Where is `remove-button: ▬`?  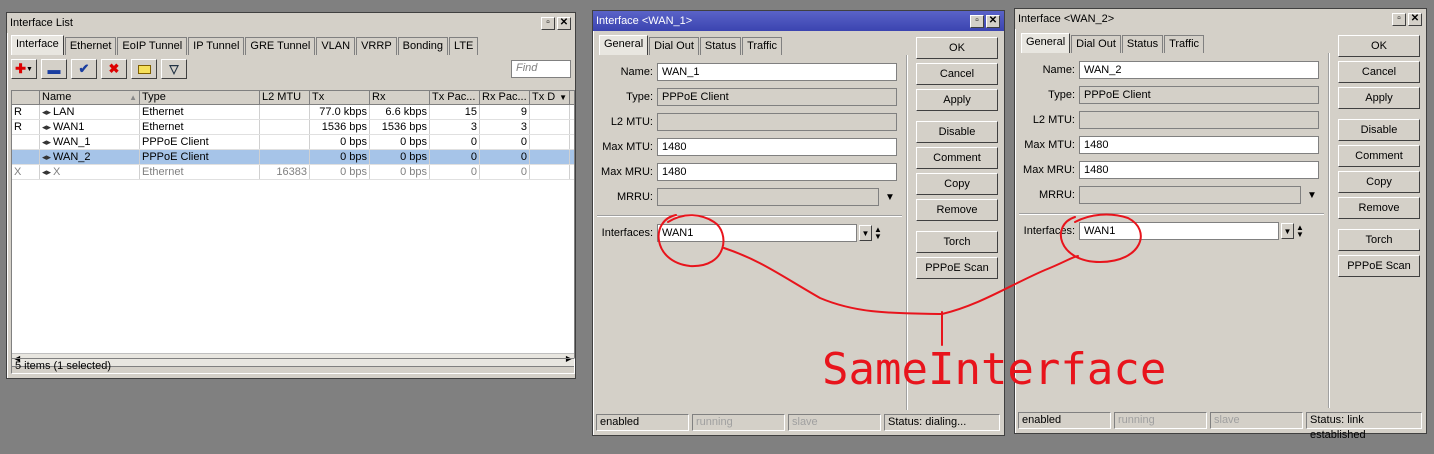
remove-button: ▬ is located at coordinates (54, 69).